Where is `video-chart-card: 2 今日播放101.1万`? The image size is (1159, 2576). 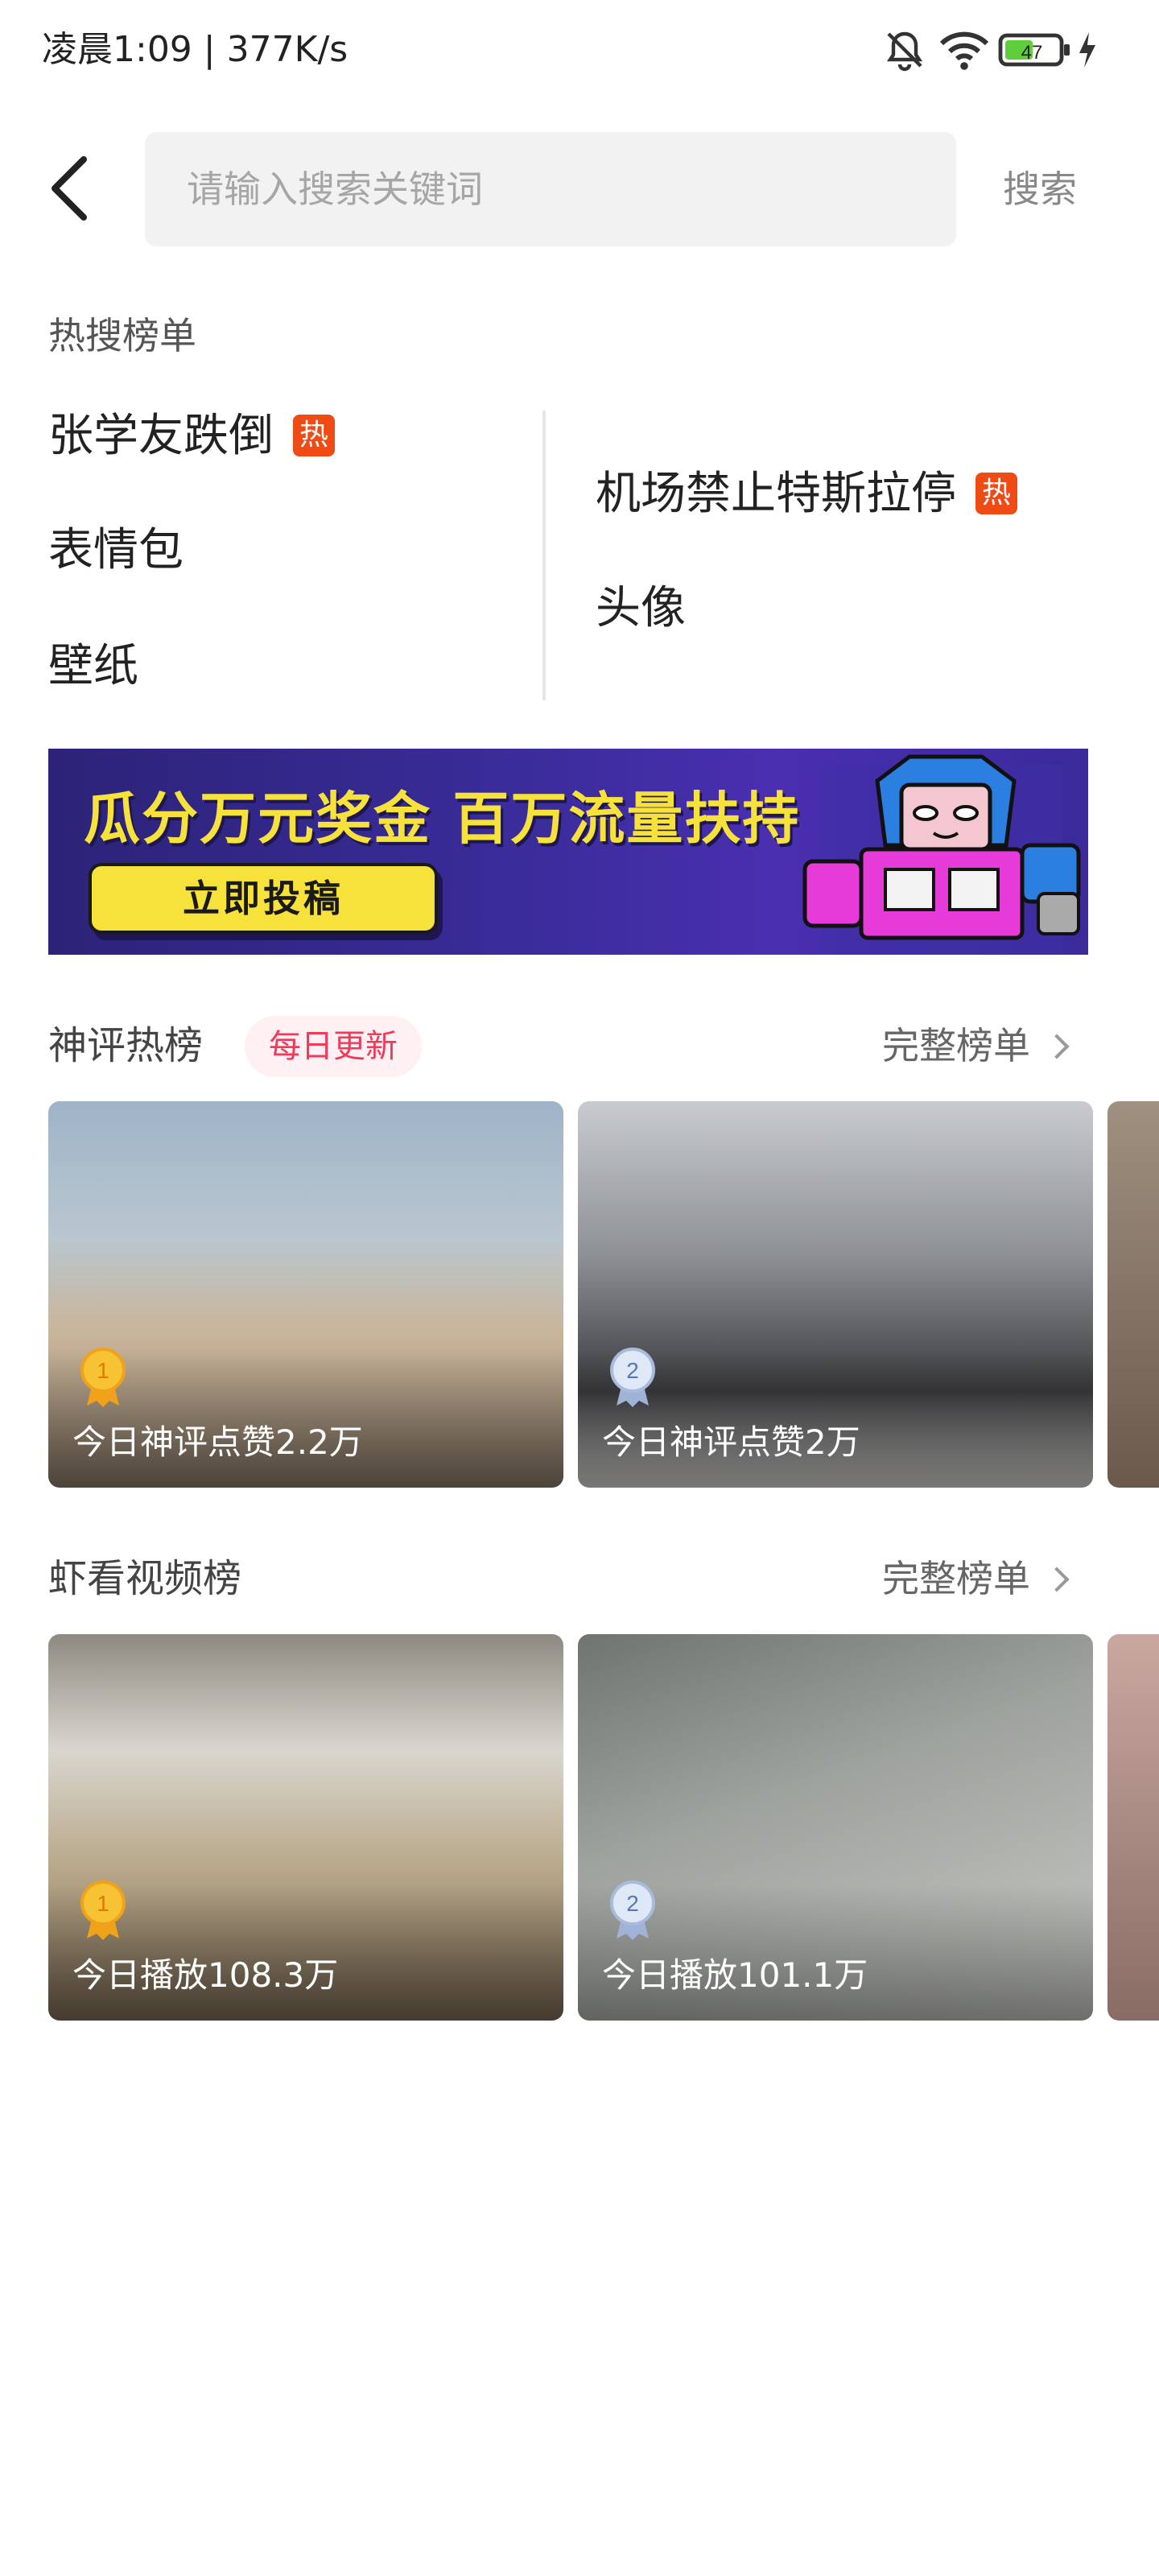 video-chart-card: 2 今日播放101.1万 is located at coordinates (836, 1827).